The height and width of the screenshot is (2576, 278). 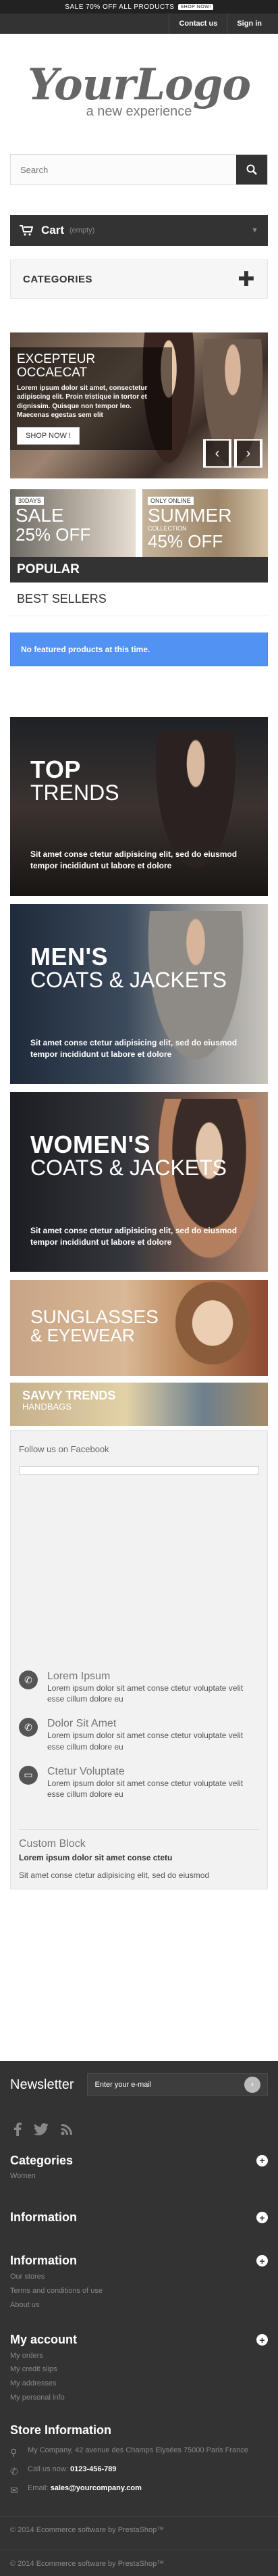 What do you see at coordinates (190, 516) in the screenshot?
I see `promo-title: SUMMER` at bounding box center [190, 516].